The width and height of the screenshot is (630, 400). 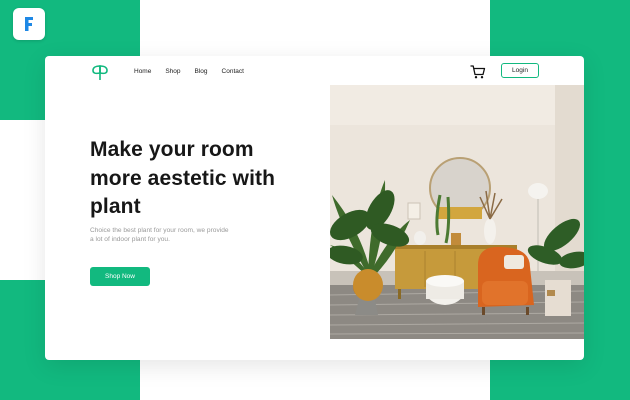 I want to click on hero-headline: Make your room more aestetic with plant, so click(x=205, y=179).